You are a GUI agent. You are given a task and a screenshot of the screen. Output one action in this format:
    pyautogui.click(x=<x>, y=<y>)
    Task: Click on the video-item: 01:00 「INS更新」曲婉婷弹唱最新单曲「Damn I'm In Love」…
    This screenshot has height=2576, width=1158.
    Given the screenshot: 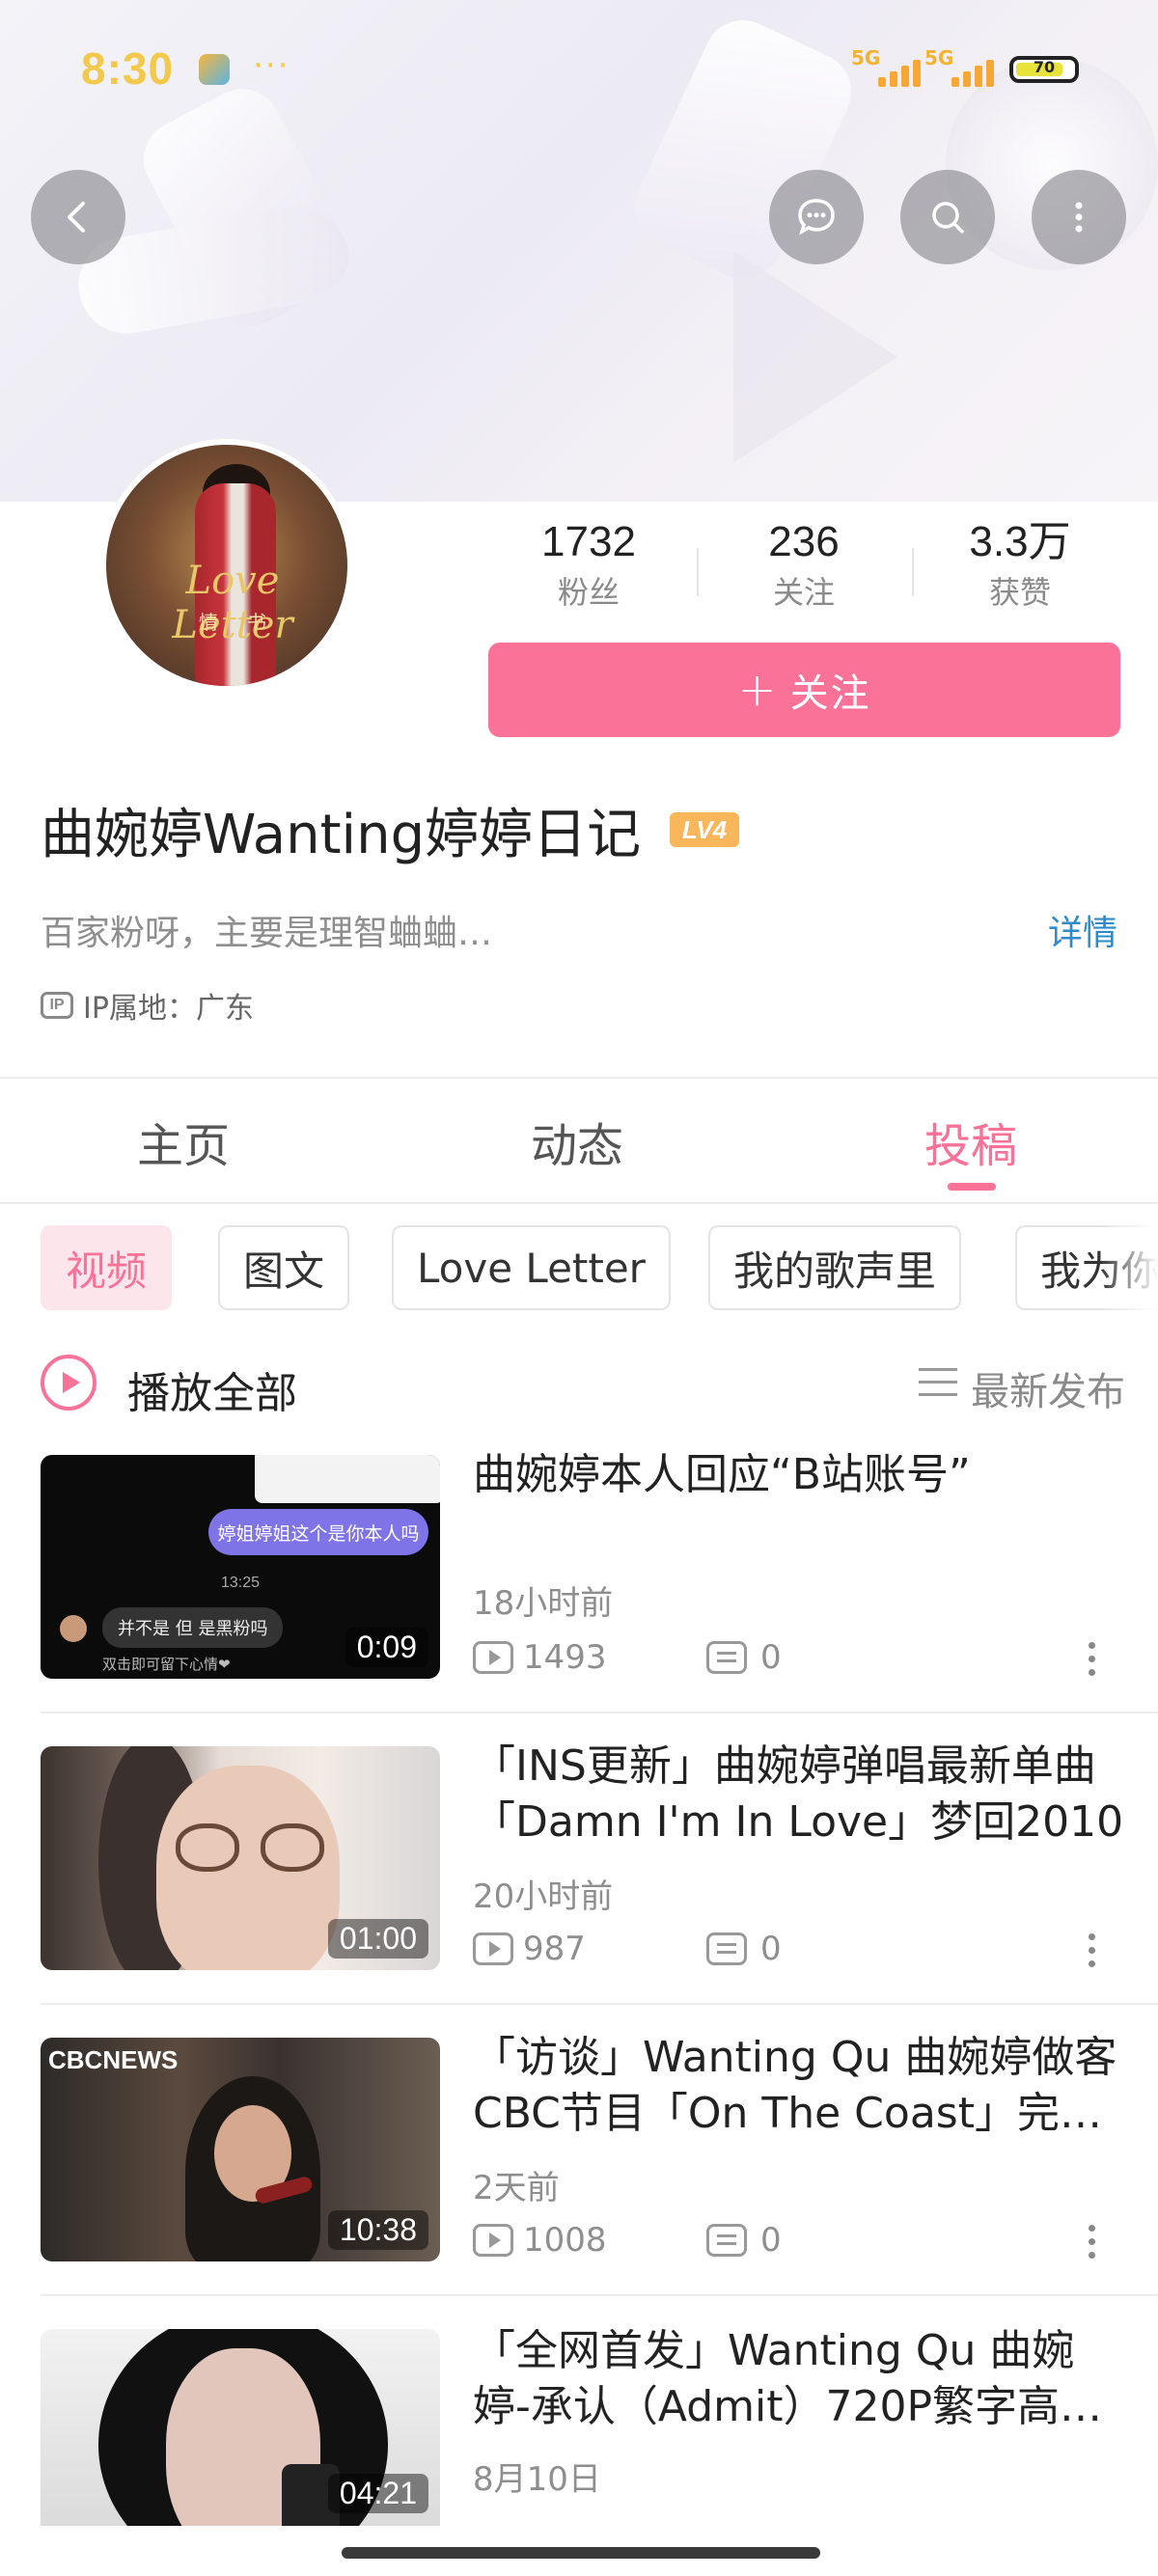 What is the action you would take?
    pyautogui.click(x=579, y=1889)
    